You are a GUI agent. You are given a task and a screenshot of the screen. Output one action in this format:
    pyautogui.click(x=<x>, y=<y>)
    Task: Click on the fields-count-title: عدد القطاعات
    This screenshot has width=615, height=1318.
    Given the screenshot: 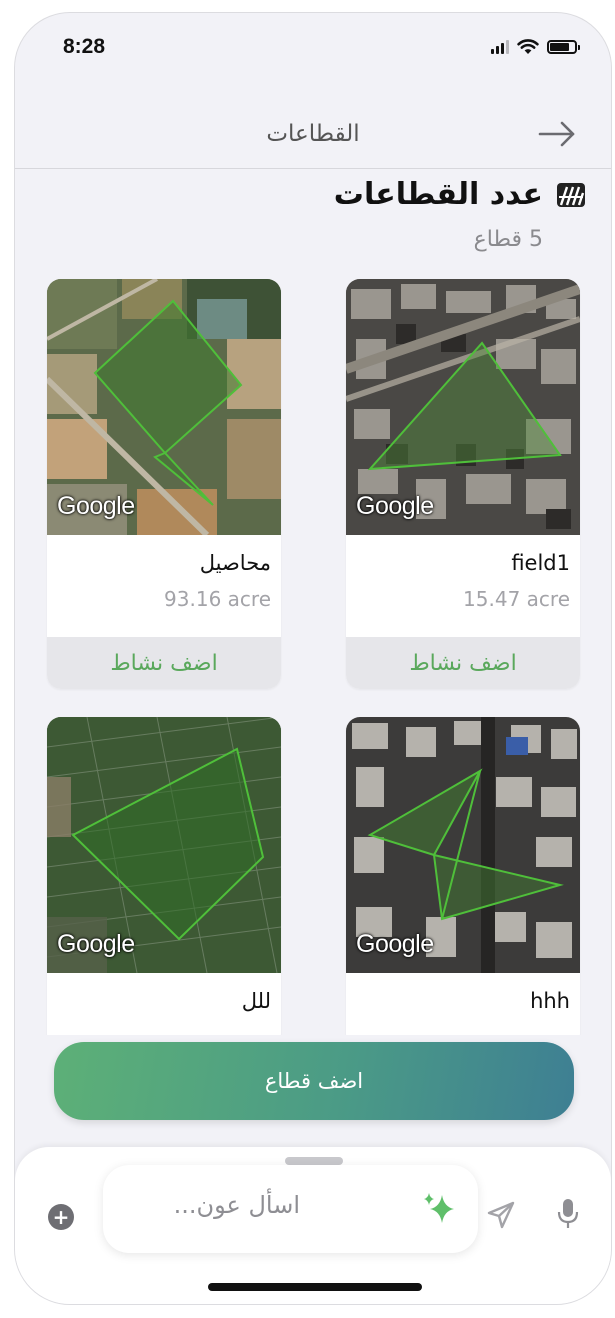 What is the action you would take?
    pyautogui.click(x=438, y=194)
    